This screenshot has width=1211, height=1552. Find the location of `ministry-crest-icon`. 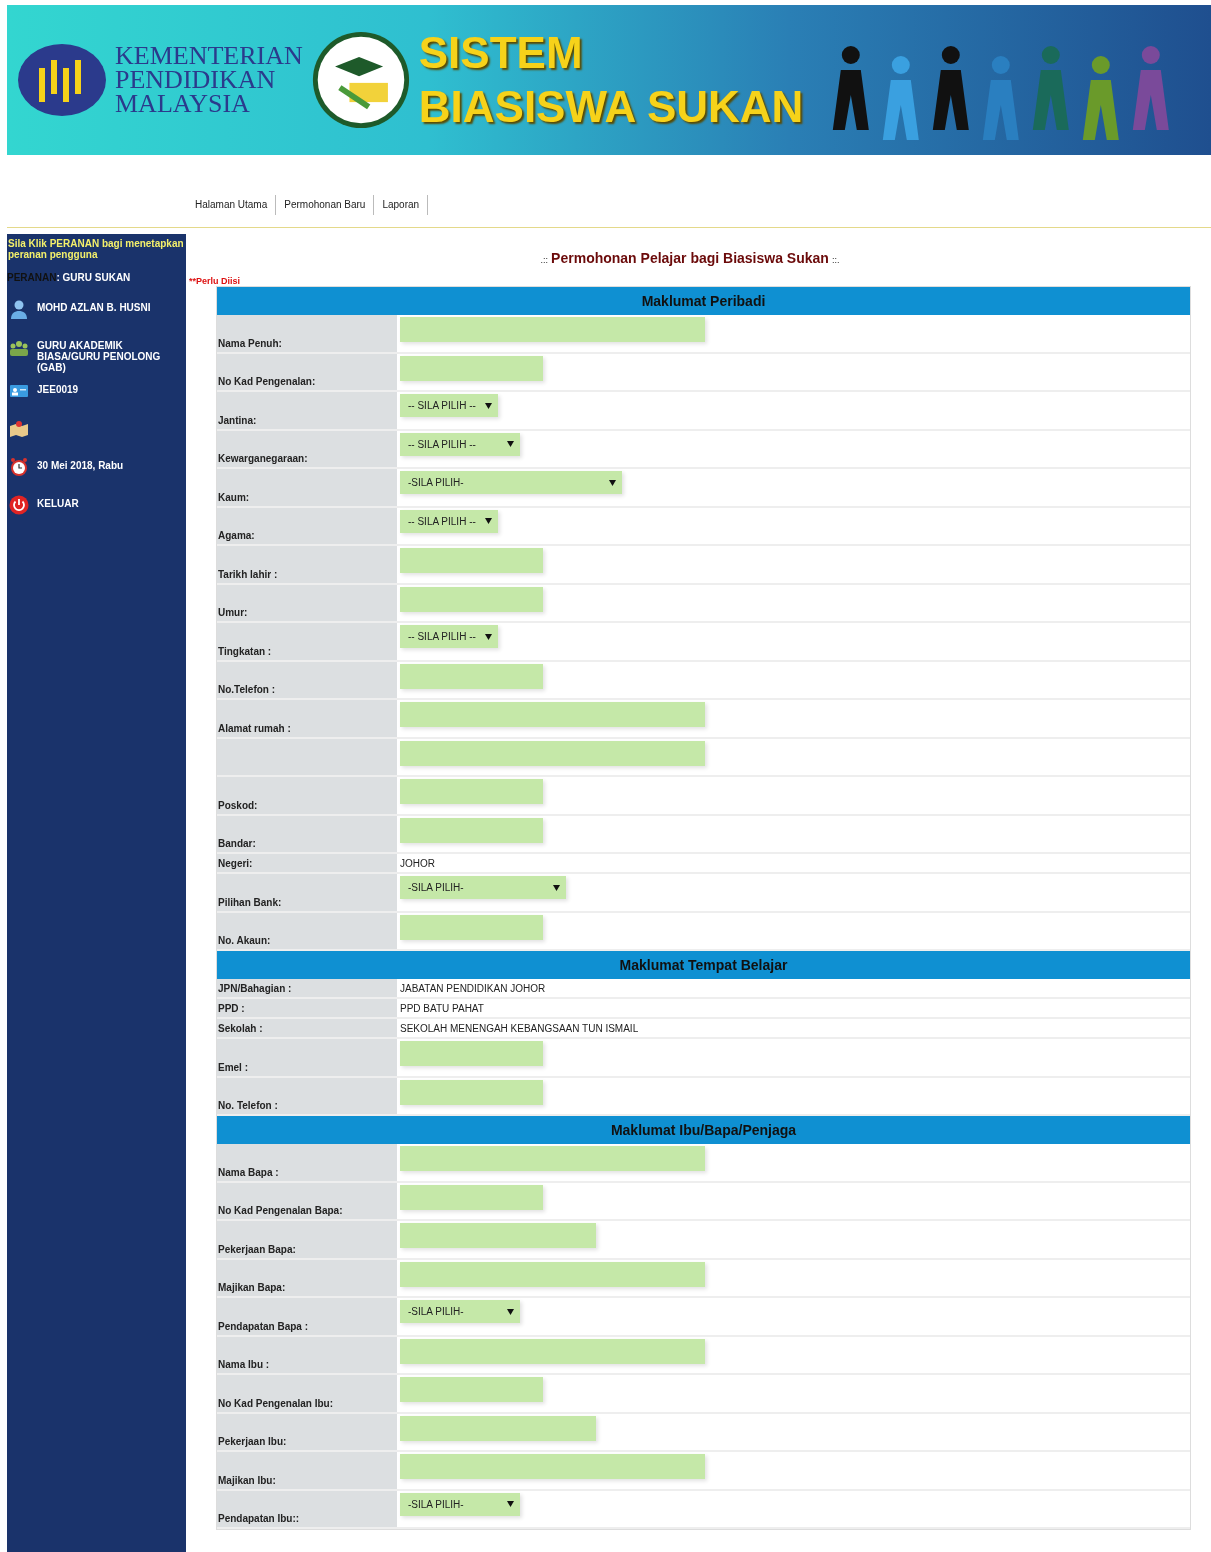

ministry-crest-icon is located at coordinates (62, 80).